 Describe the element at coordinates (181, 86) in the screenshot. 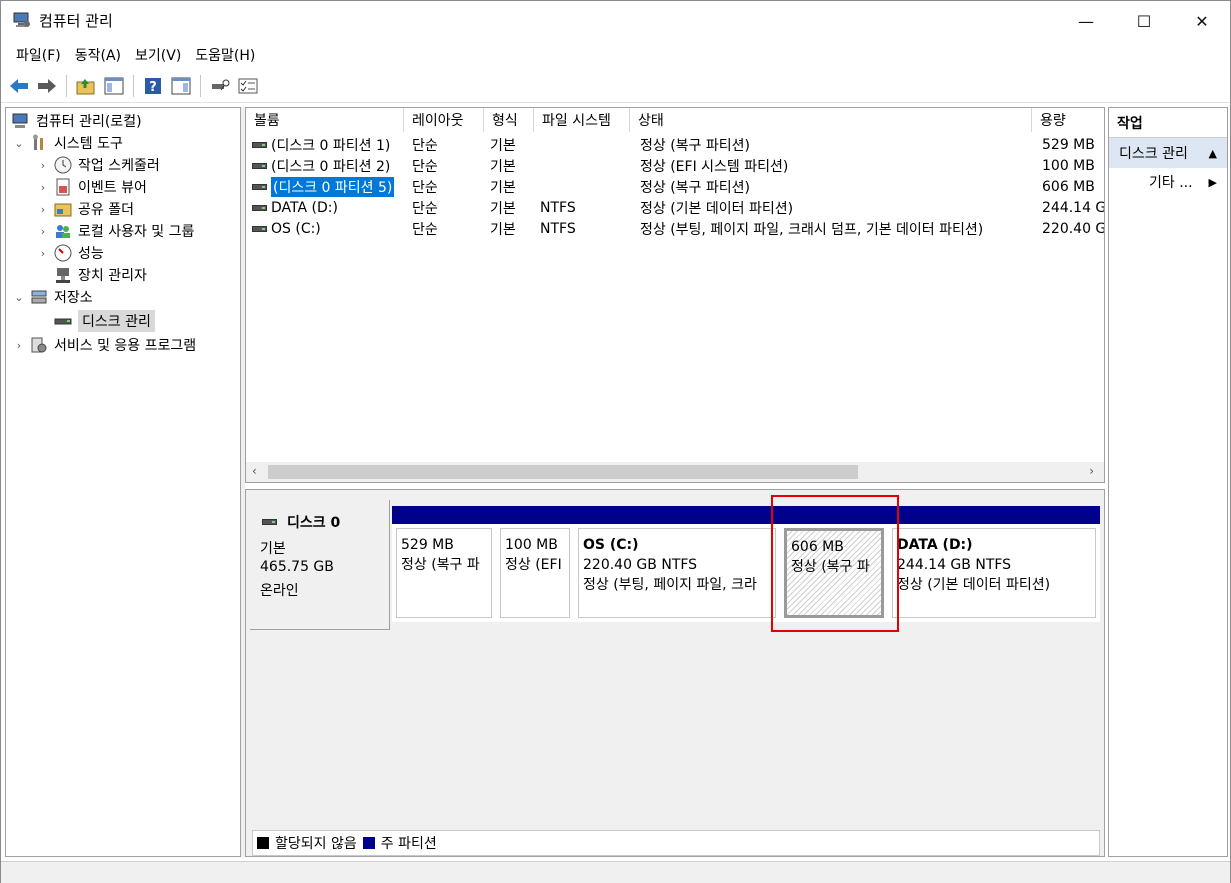

I see `show-hide-action-pane-button` at that location.